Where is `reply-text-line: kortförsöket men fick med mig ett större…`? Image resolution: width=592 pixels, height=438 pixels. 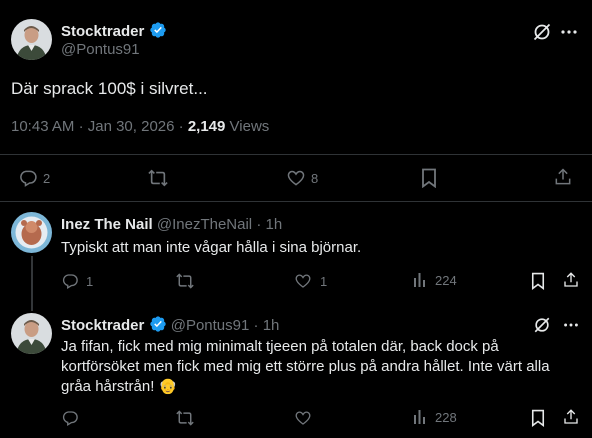 reply-text-line: kortförsöket men fick med mig ett större… is located at coordinates (305, 366).